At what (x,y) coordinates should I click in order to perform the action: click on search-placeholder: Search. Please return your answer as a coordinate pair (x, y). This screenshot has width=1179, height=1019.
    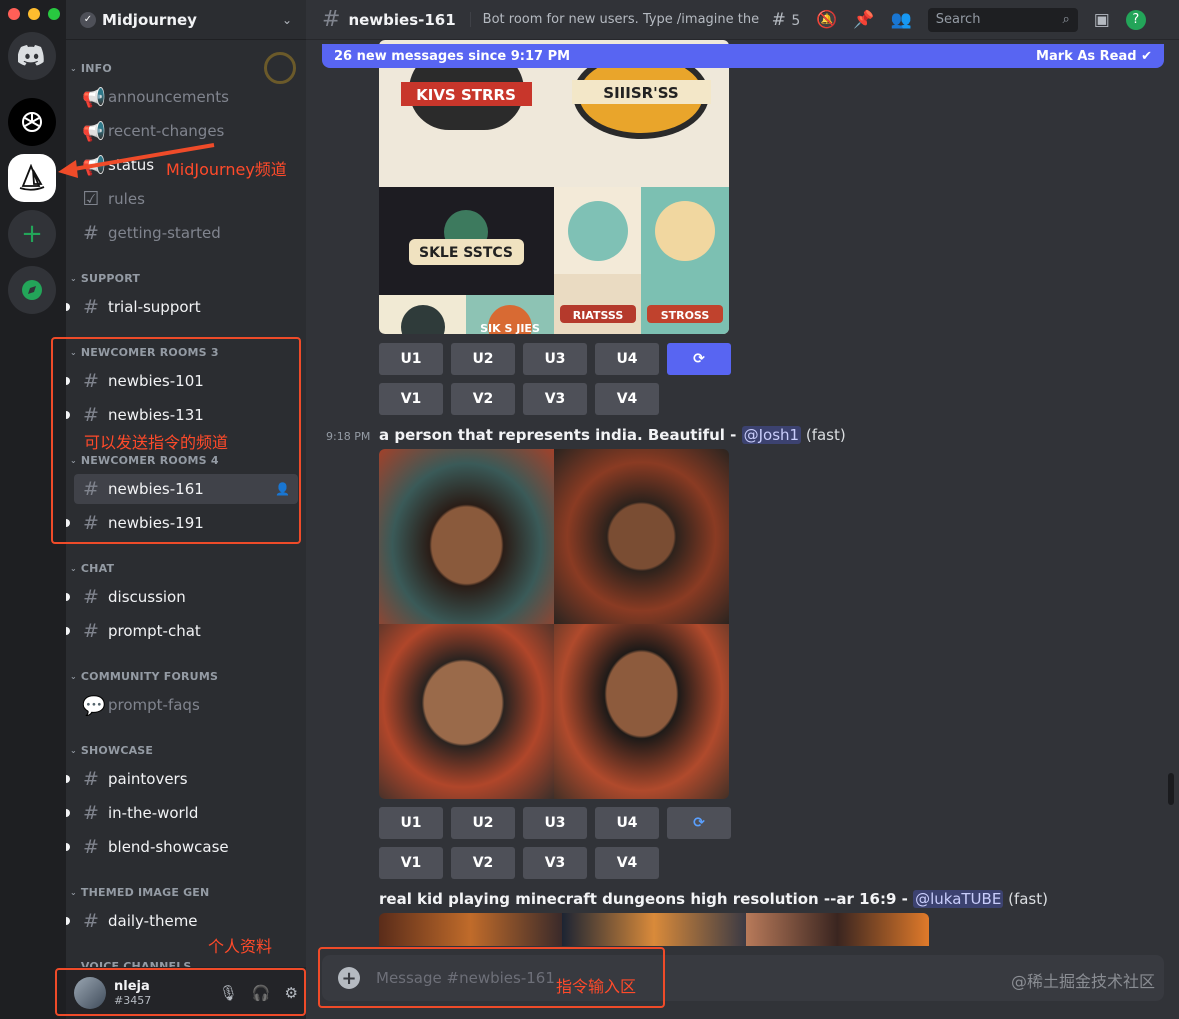
    Looking at the image, I should click on (958, 19).